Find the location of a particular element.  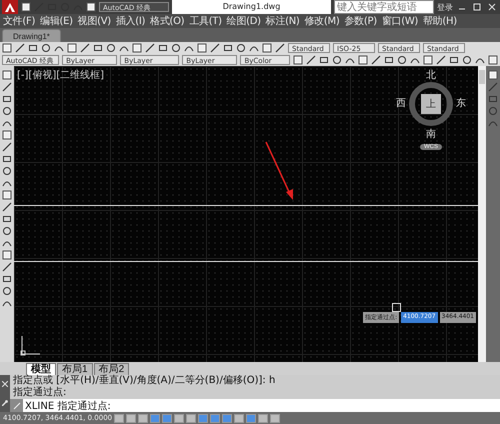

menu-item: 窗口(W) is located at coordinates (400, 21).